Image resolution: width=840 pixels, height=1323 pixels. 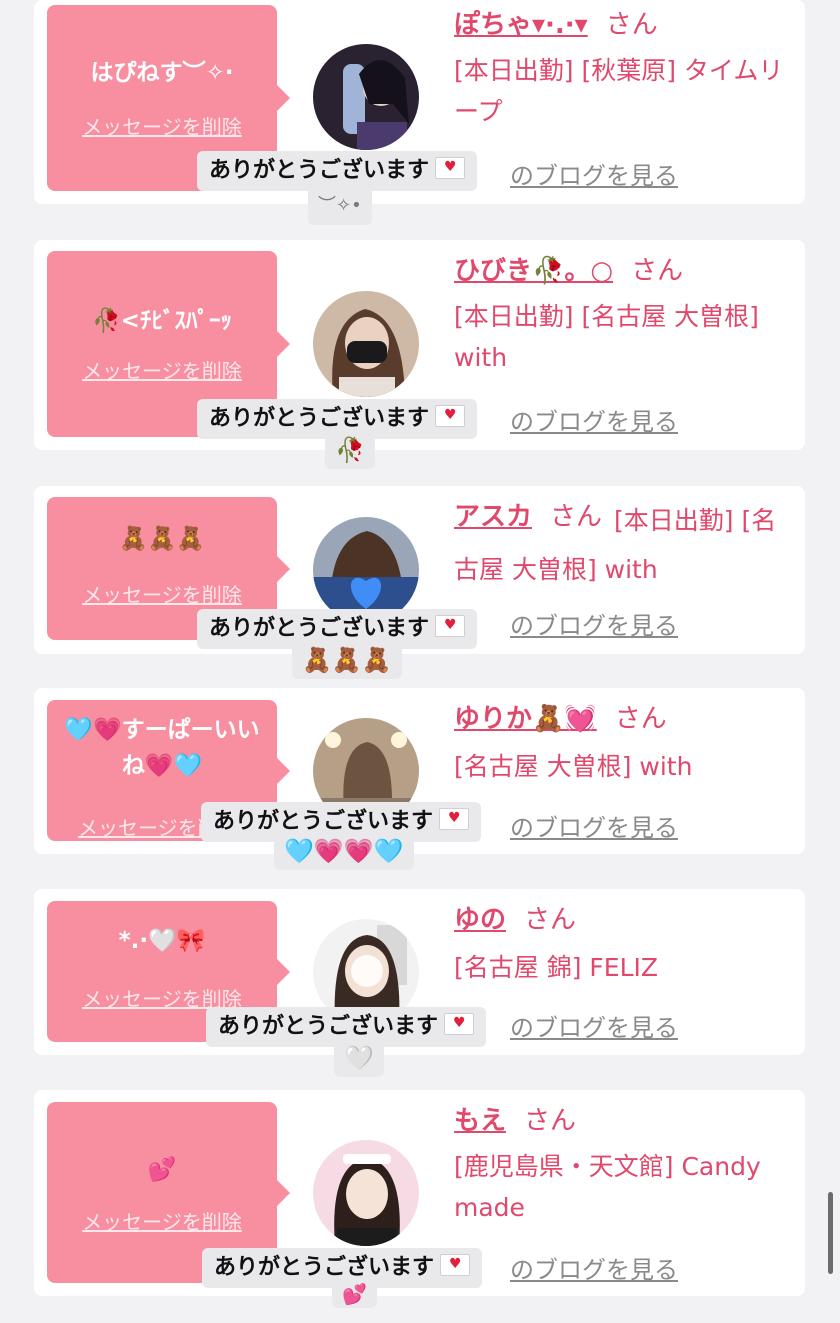 What do you see at coordinates (573, 766) in the screenshot?
I see `shop-info: [名古屋 大曽根] with` at bounding box center [573, 766].